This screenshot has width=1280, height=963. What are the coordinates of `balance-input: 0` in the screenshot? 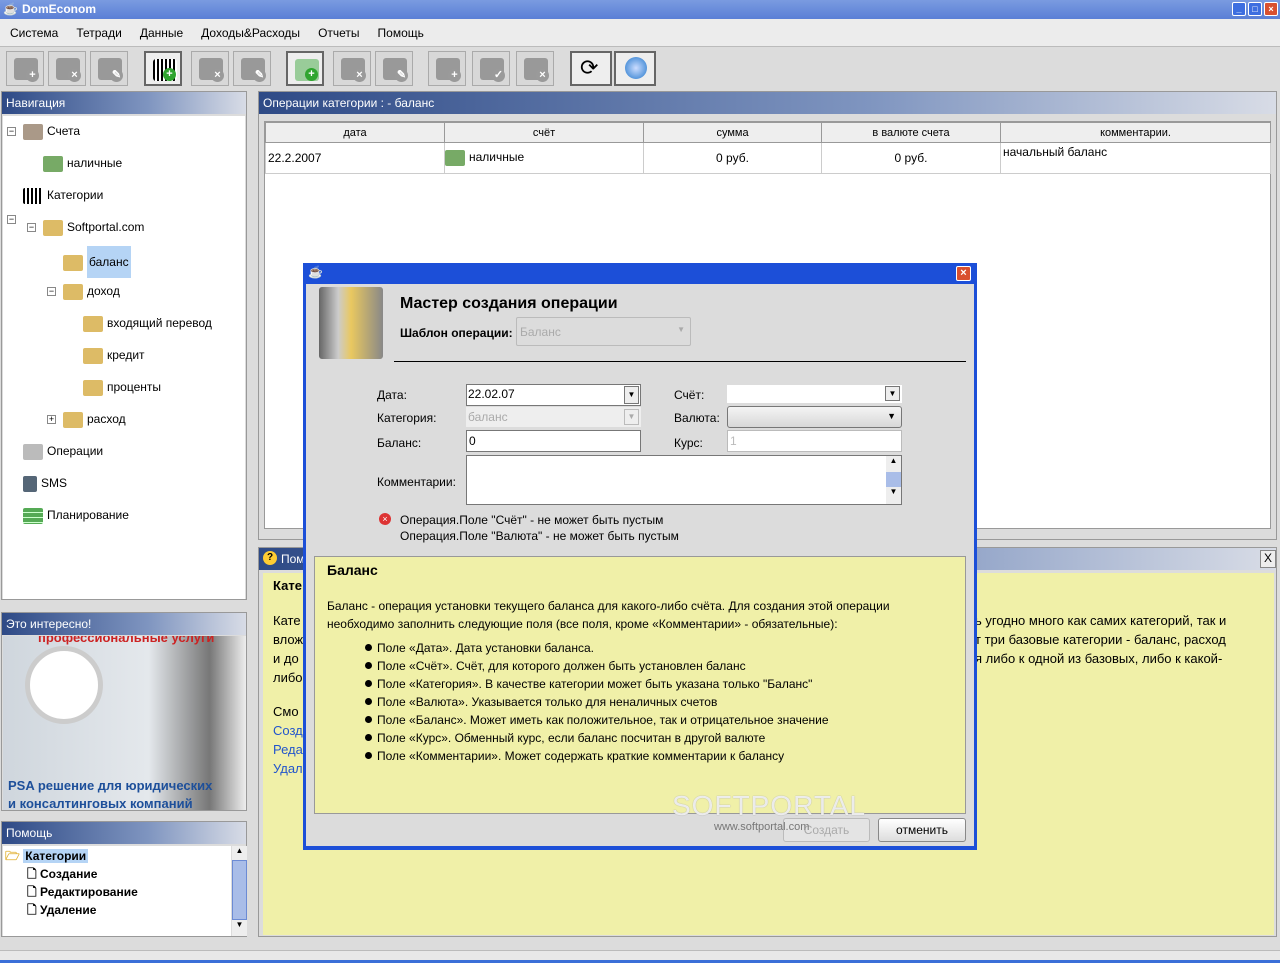 It's located at (553, 441).